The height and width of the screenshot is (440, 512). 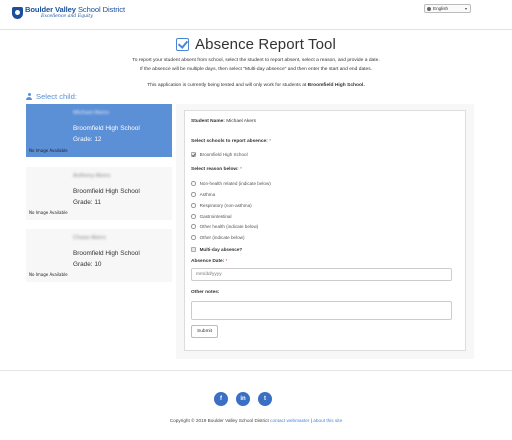 What do you see at coordinates (221, 249) in the screenshot?
I see `multi-day-label: Multi-day absence?` at bounding box center [221, 249].